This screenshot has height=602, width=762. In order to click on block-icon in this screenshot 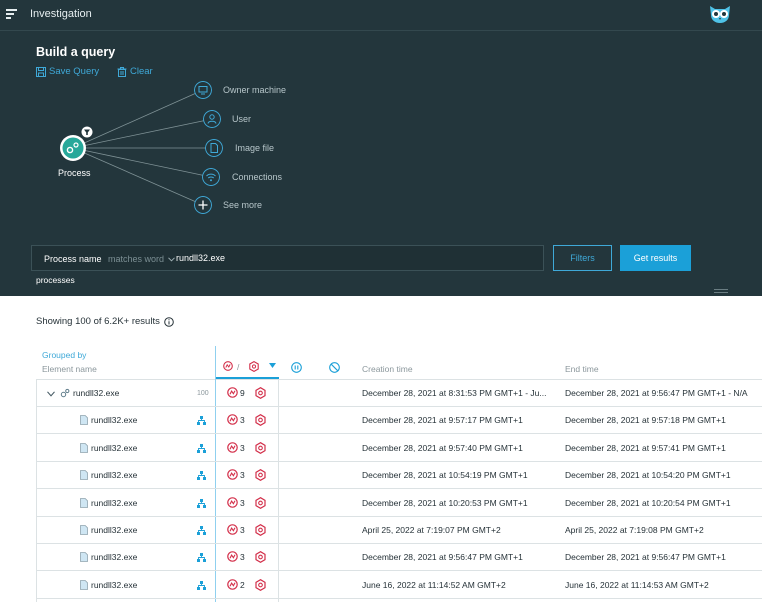, I will do `click(334, 367)`.